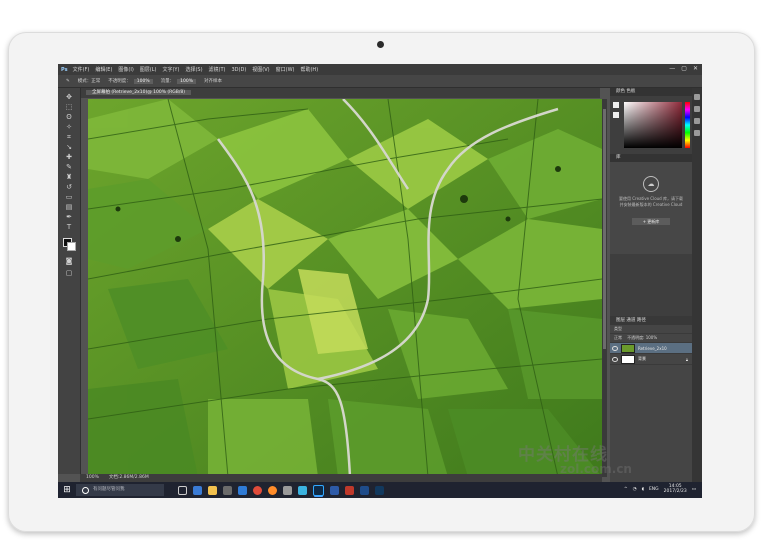 This screenshot has width=770, height=560. I want to click on properties-panel-icon, so click(697, 109).